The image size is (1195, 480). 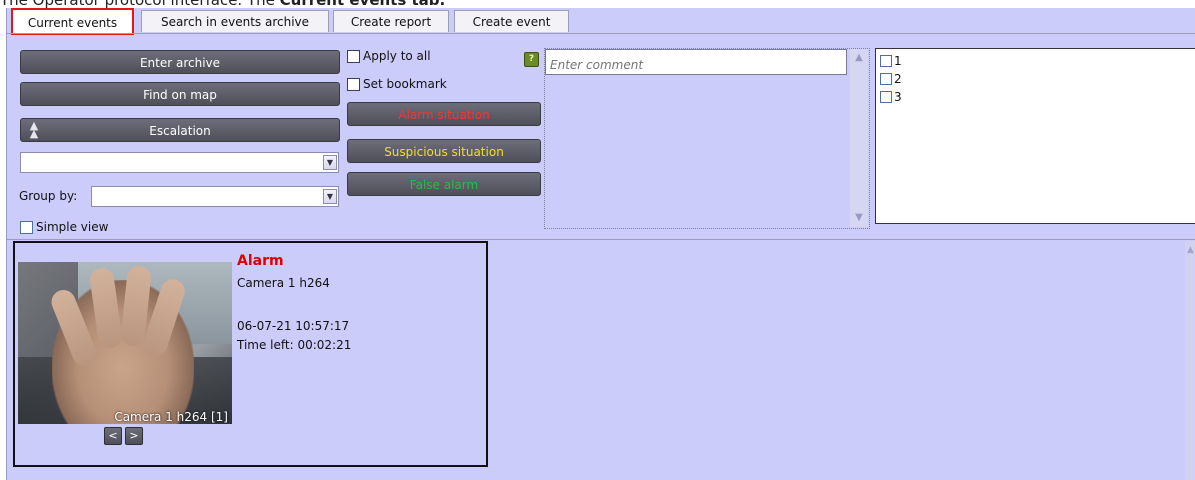 What do you see at coordinates (898, 61) in the screenshot?
I see `camera-label: 1` at bounding box center [898, 61].